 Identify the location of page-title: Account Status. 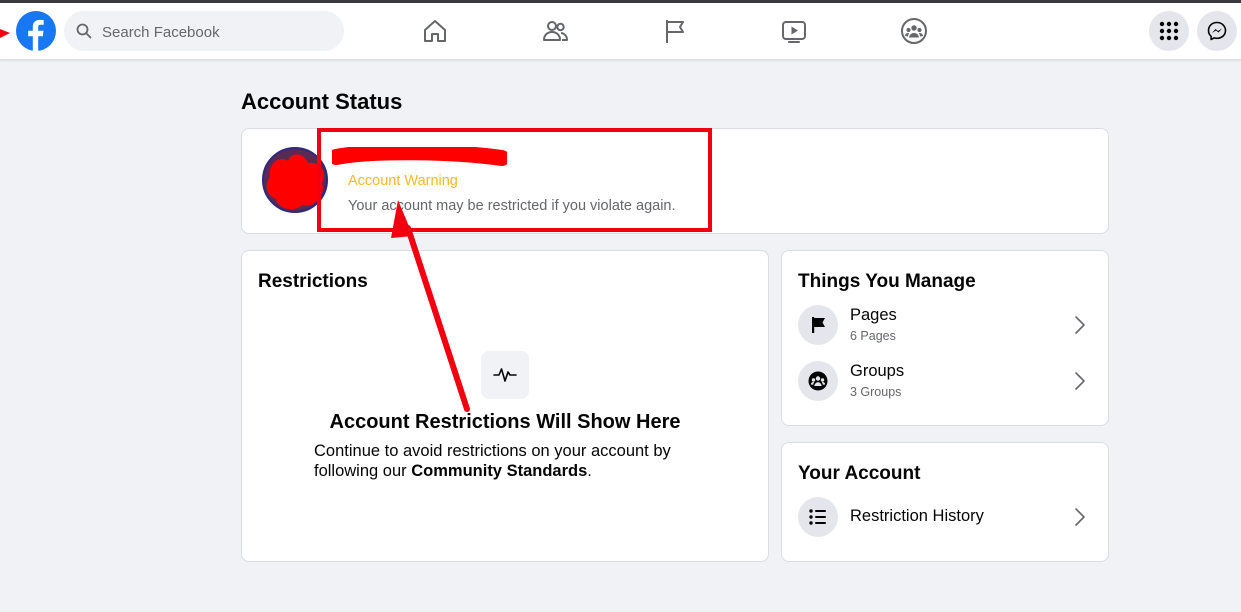
(322, 101).